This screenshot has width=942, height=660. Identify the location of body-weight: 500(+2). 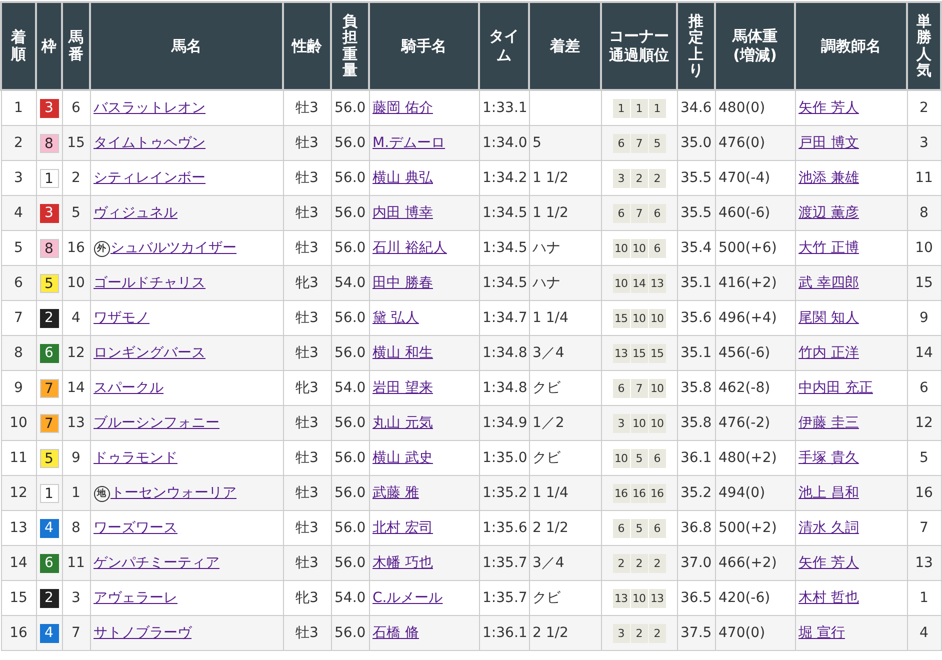
(747, 528).